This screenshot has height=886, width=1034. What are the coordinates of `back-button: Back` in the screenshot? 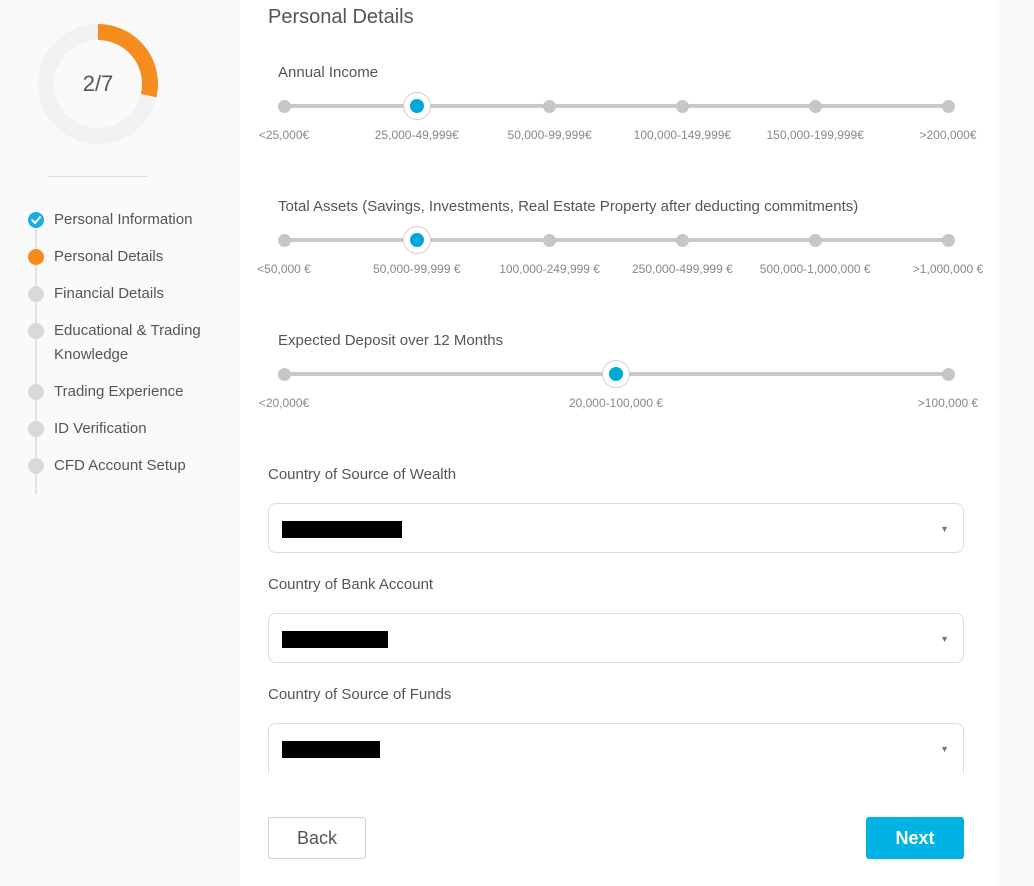 It's located at (317, 838).